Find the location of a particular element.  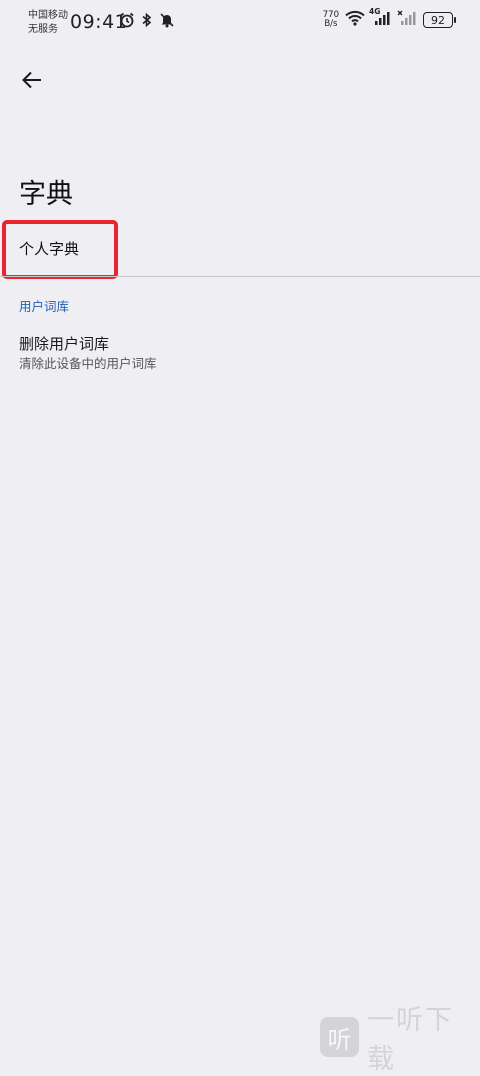

net-speed: 770 B/s is located at coordinates (331, 20).